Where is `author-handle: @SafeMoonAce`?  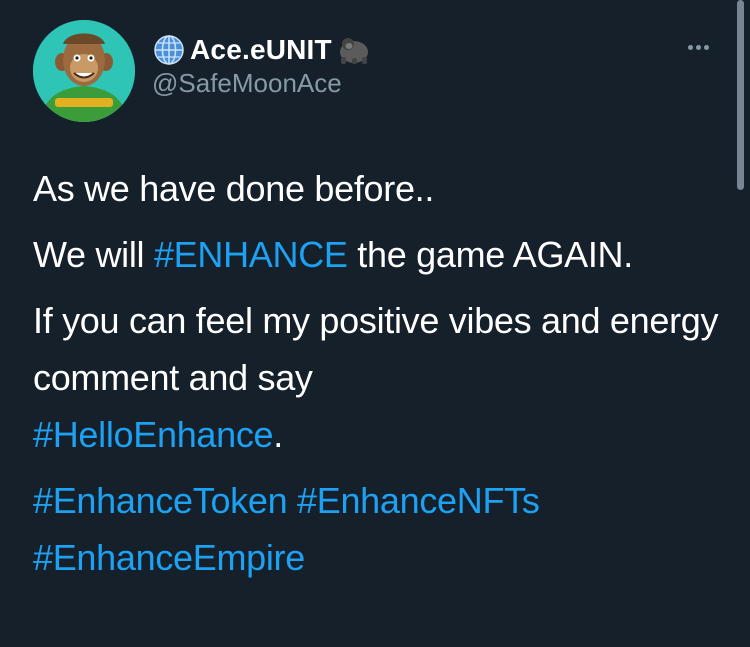 author-handle: @SafeMoonAce is located at coordinates (247, 83).